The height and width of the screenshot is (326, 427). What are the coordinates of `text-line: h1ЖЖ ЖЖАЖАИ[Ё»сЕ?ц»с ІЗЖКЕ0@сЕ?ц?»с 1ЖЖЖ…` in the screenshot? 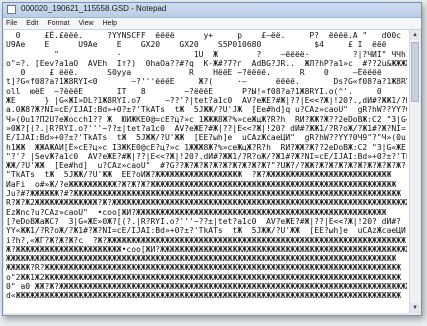 It's located at (206, 147).